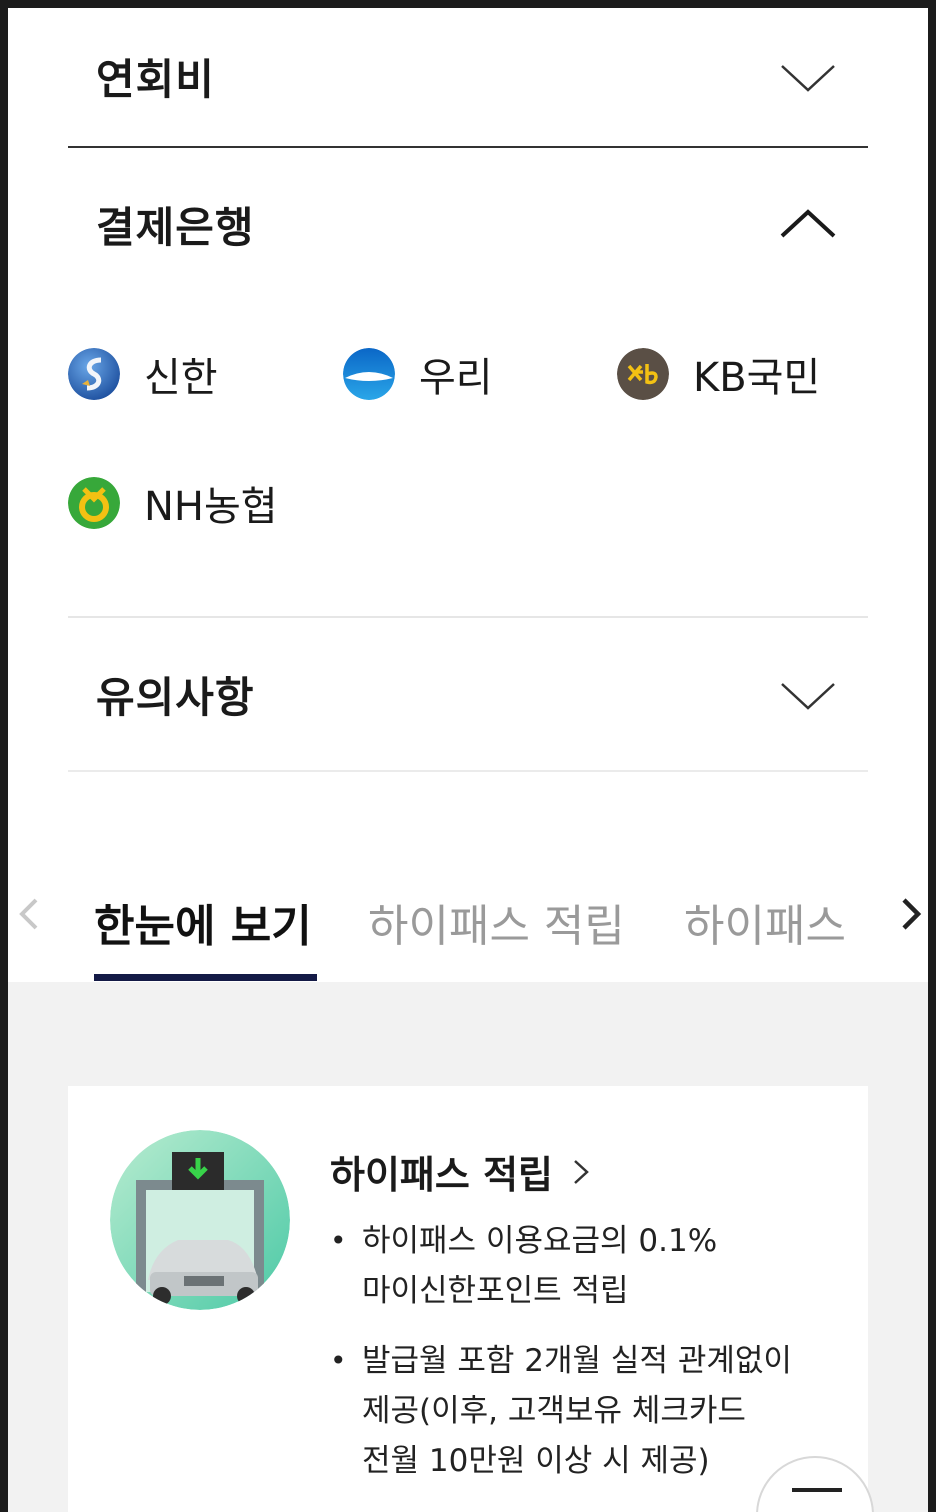  Describe the element at coordinates (94, 503) in the screenshot. I see `nh-logo-icon` at that location.